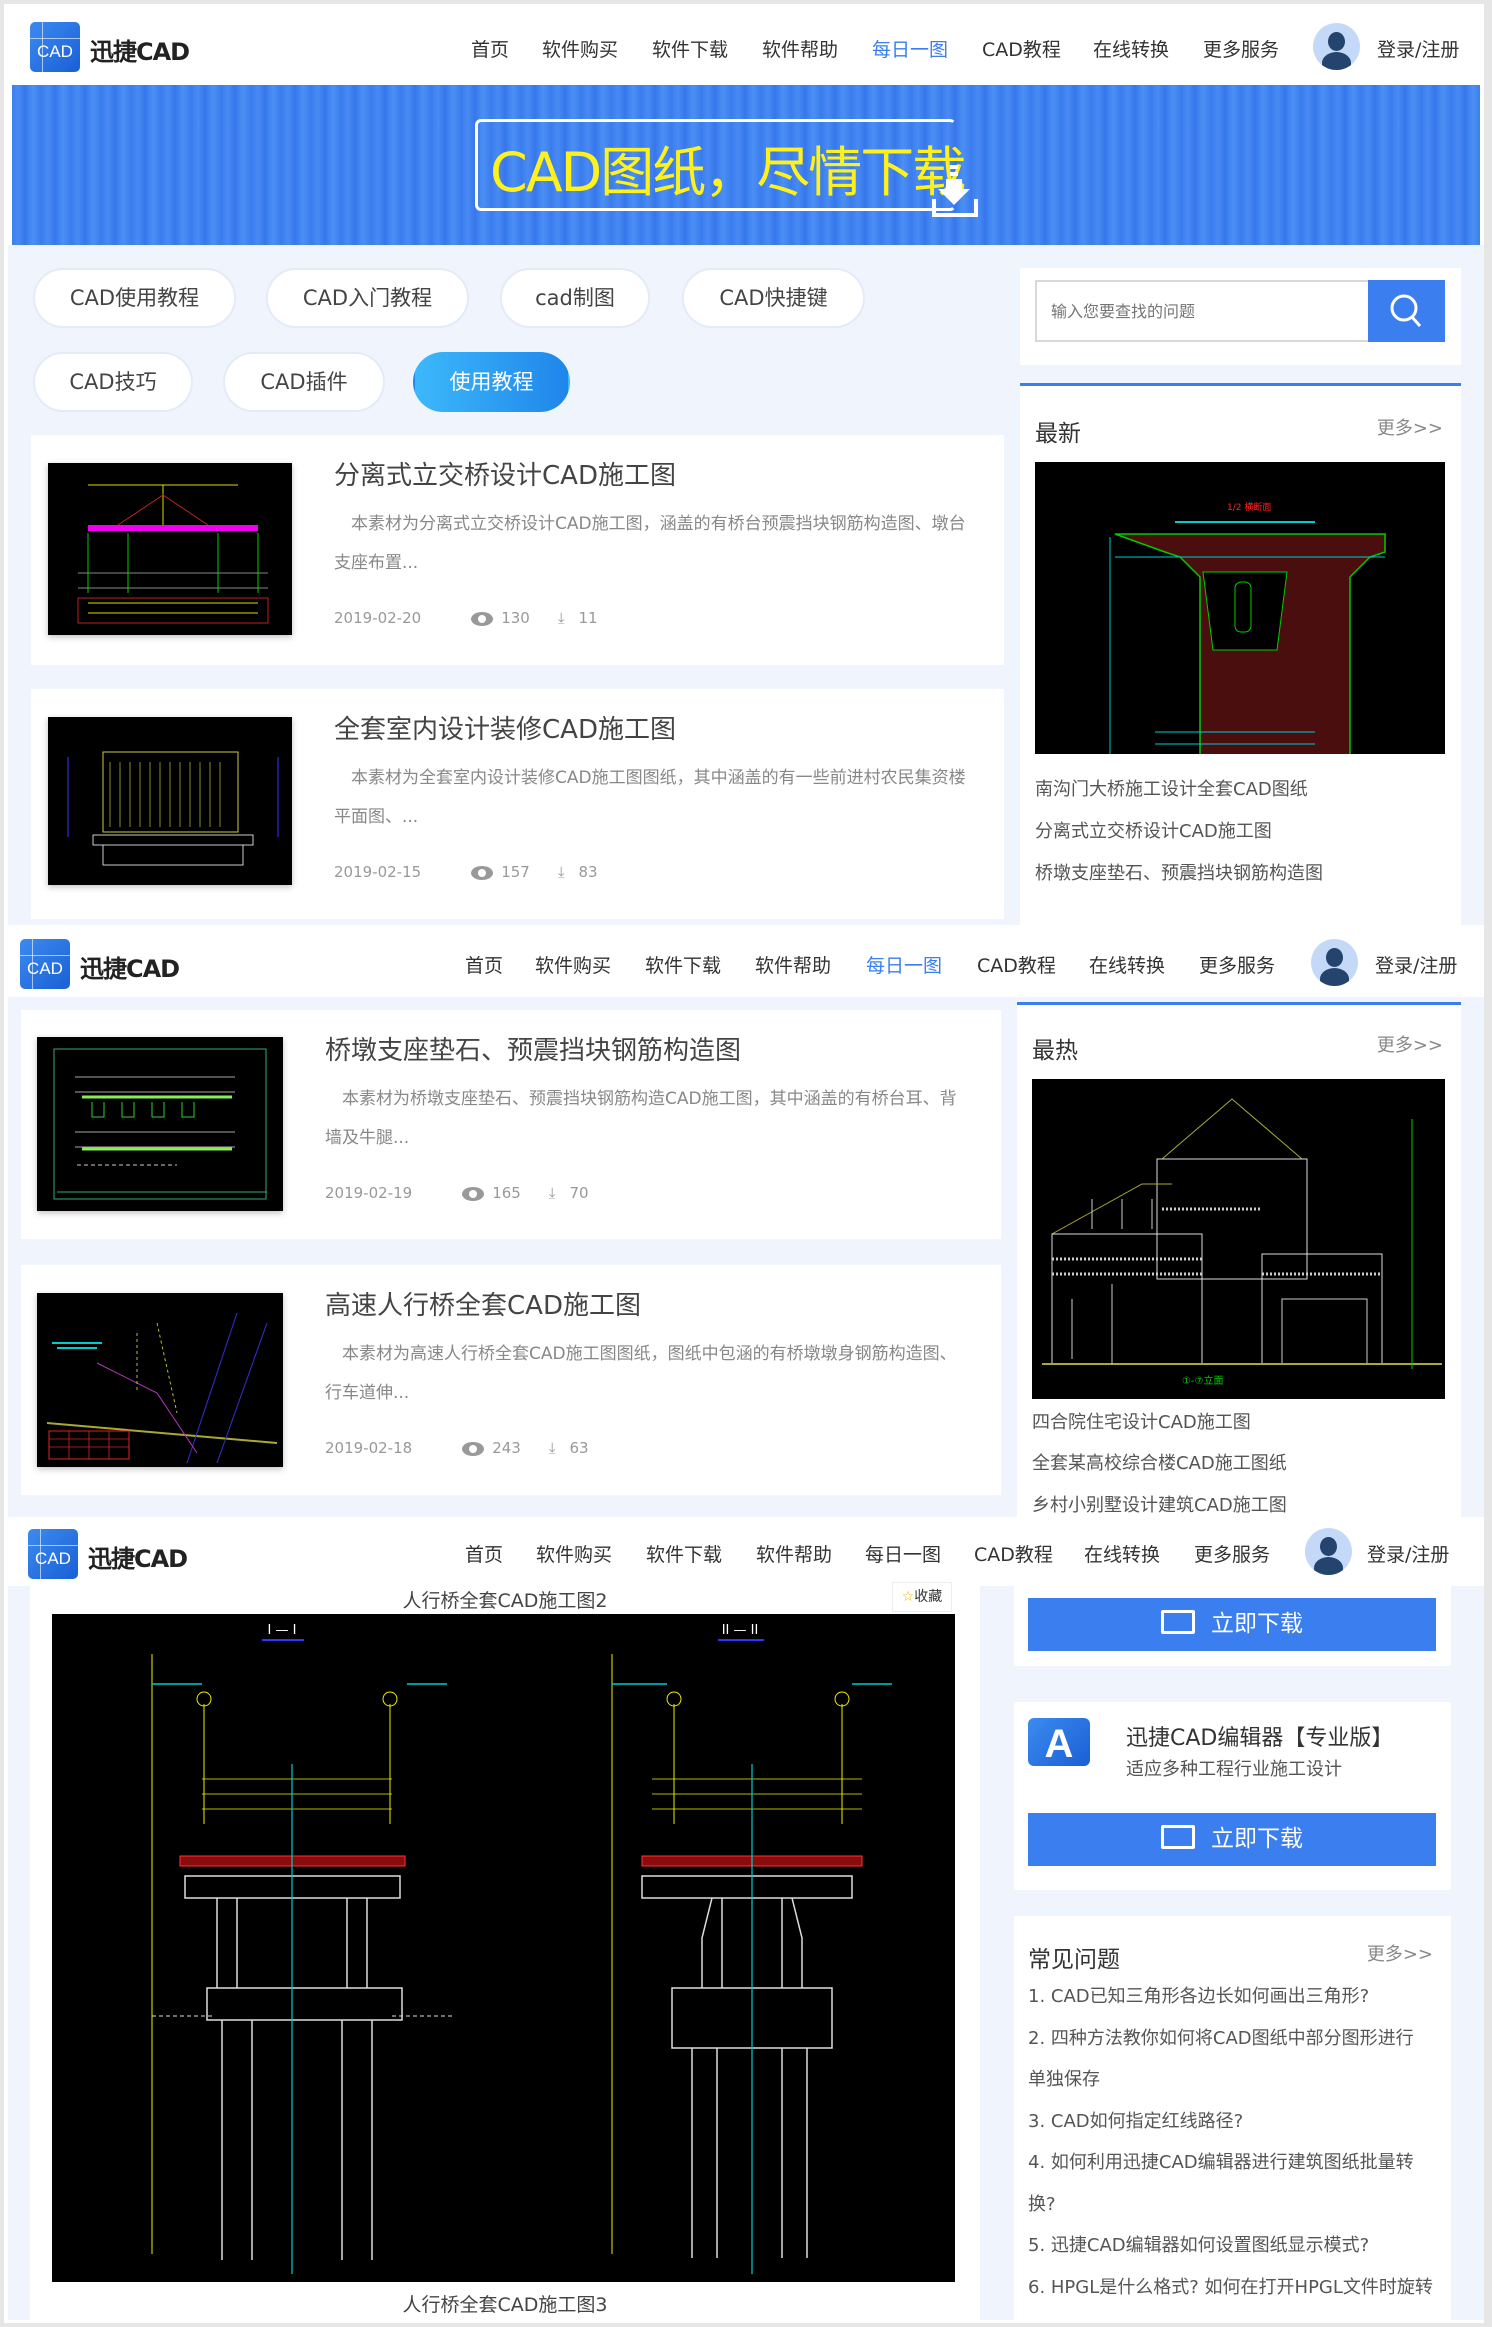 The width and height of the screenshot is (1492, 2327). Describe the element at coordinates (473, 618) in the screenshot. I see `article-meta: 2019-02-20 130 ⤓ 11` at that location.